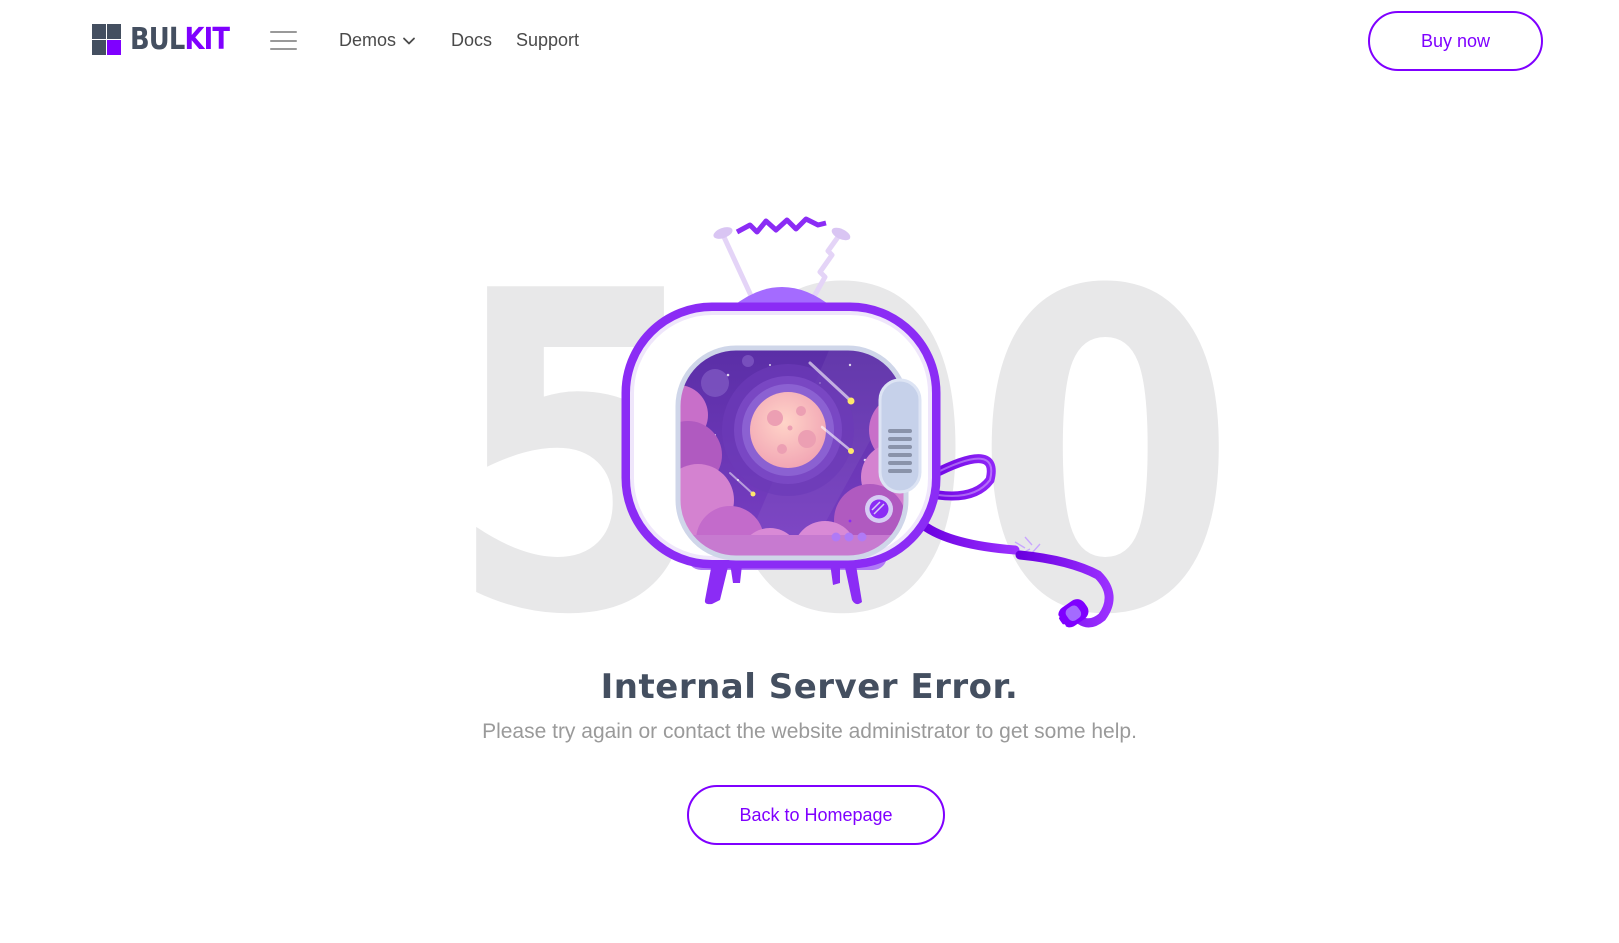  What do you see at coordinates (547, 40) in the screenshot?
I see `nav-support: Support` at bounding box center [547, 40].